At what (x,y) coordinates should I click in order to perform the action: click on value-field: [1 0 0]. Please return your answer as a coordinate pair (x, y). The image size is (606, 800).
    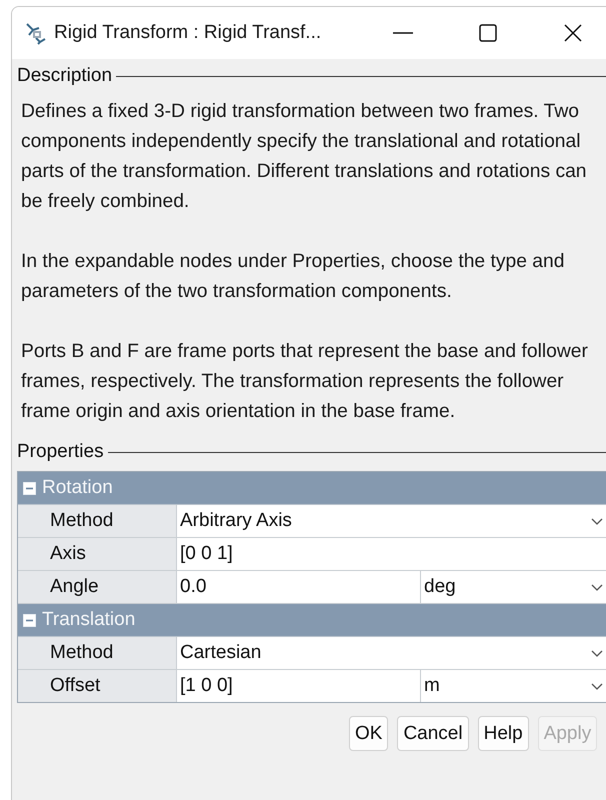
    Looking at the image, I should click on (299, 686).